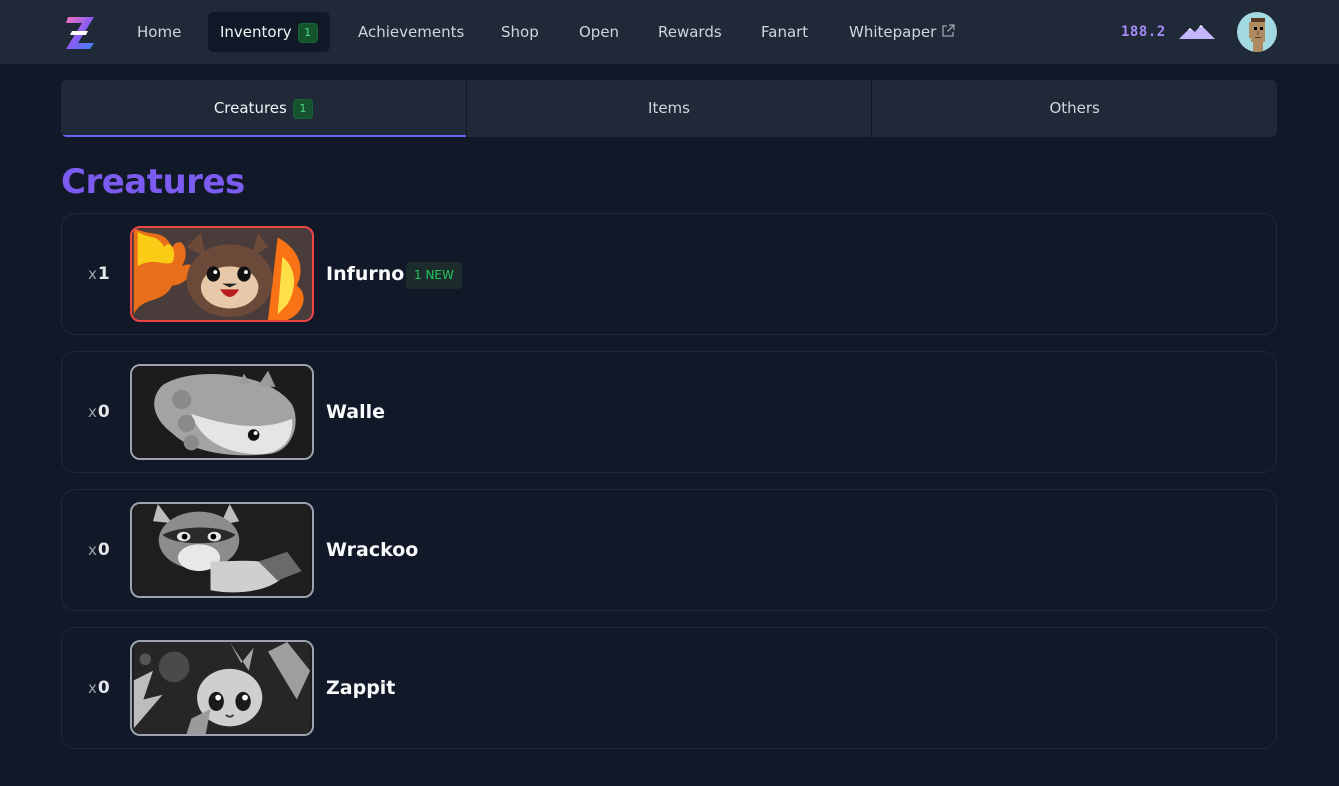  Describe the element at coordinates (222, 688) in the screenshot. I see `creature-image-zappit` at that location.